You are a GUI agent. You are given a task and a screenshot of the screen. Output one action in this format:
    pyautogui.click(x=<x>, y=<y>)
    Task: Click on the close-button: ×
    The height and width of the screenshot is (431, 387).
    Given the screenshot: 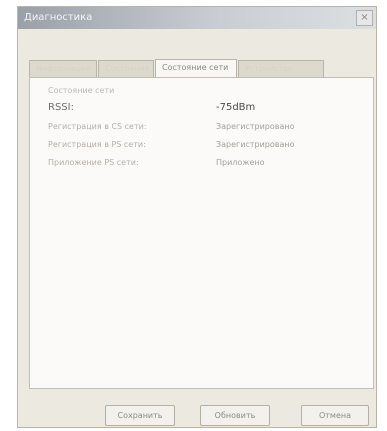 What is the action you would take?
    pyautogui.click(x=364, y=18)
    